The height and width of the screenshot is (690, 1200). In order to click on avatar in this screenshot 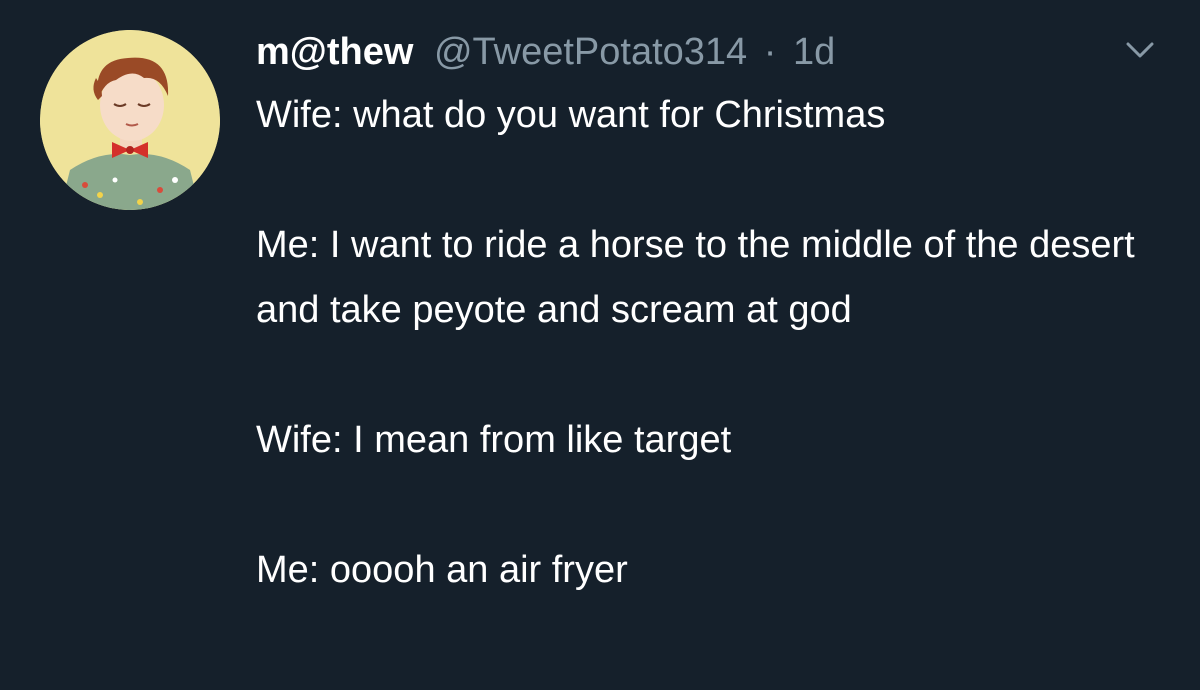, I will do `click(130, 120)`.